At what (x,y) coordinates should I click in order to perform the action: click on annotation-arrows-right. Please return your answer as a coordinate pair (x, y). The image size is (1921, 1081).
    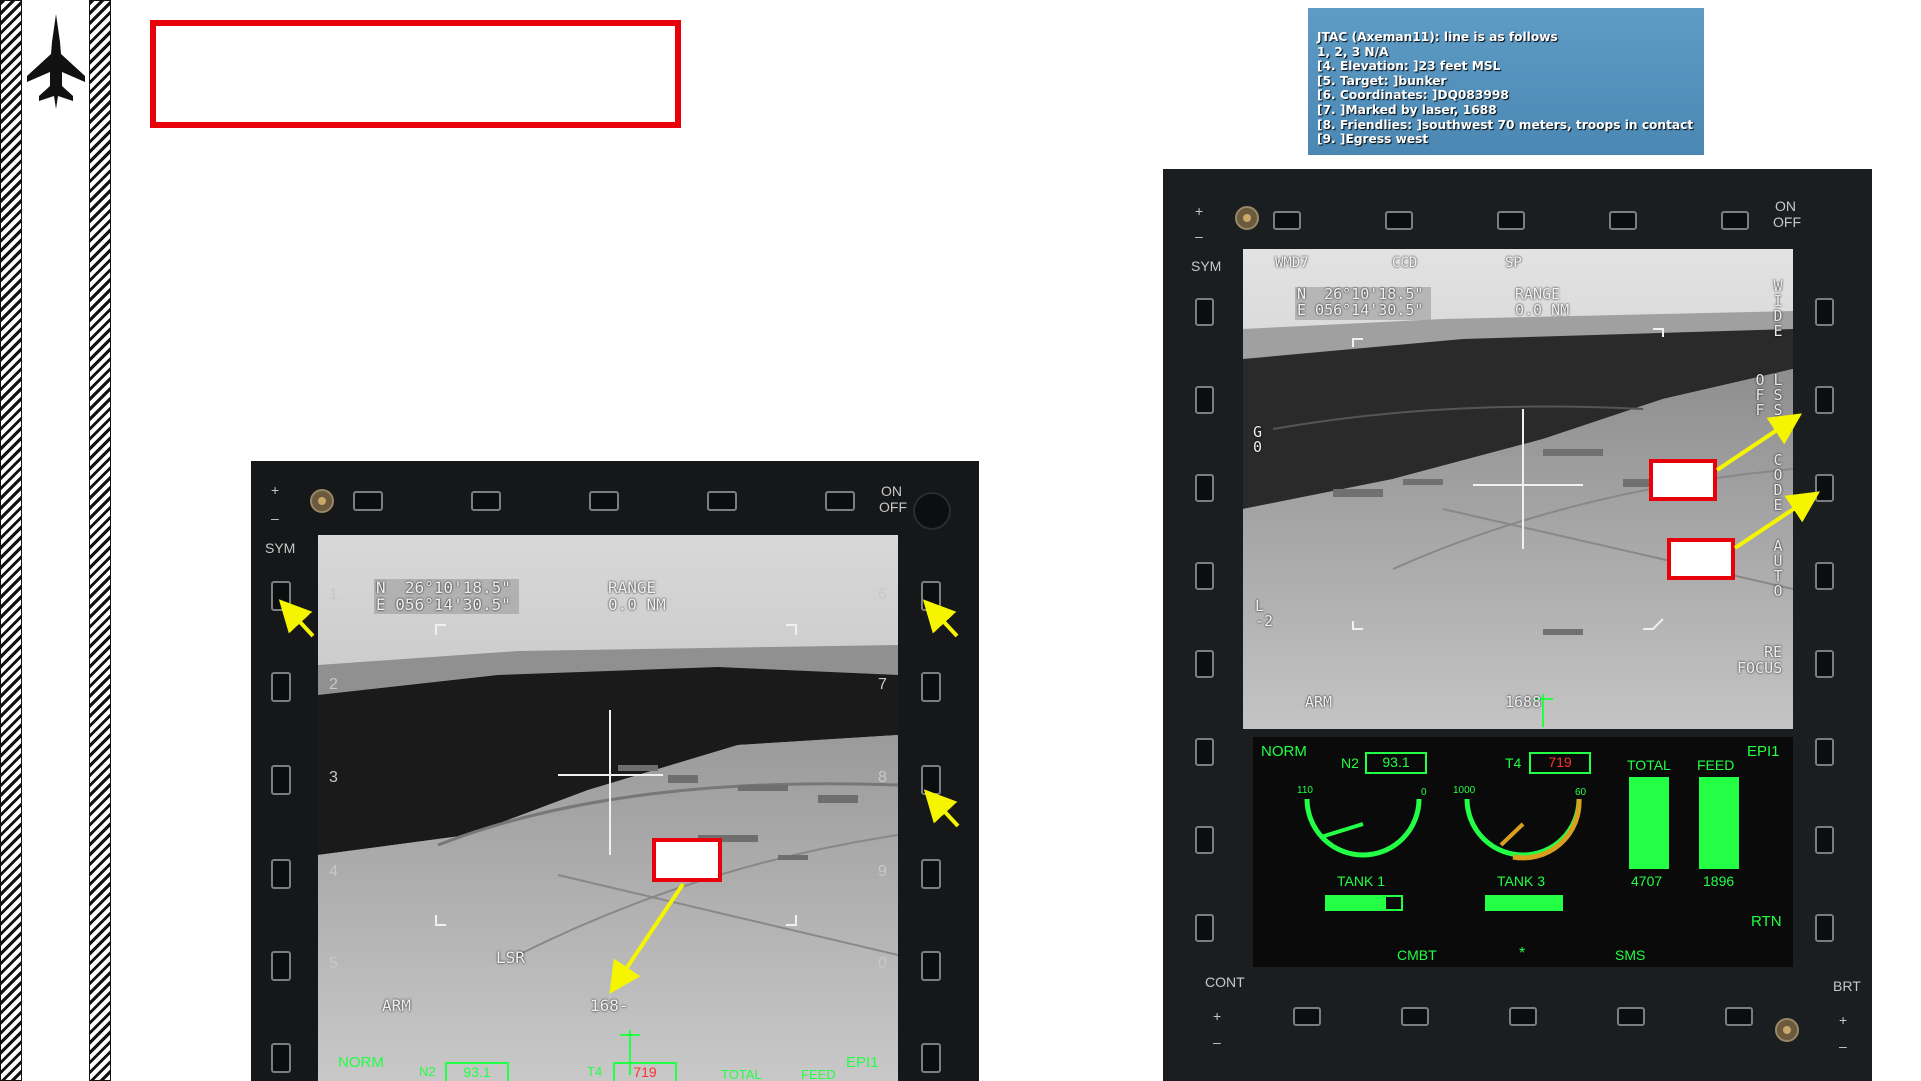
    Looking at the image, I should click on (1767, 481).